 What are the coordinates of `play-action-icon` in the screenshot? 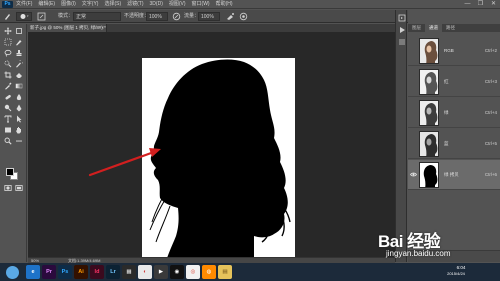 It's located at (402, 30).